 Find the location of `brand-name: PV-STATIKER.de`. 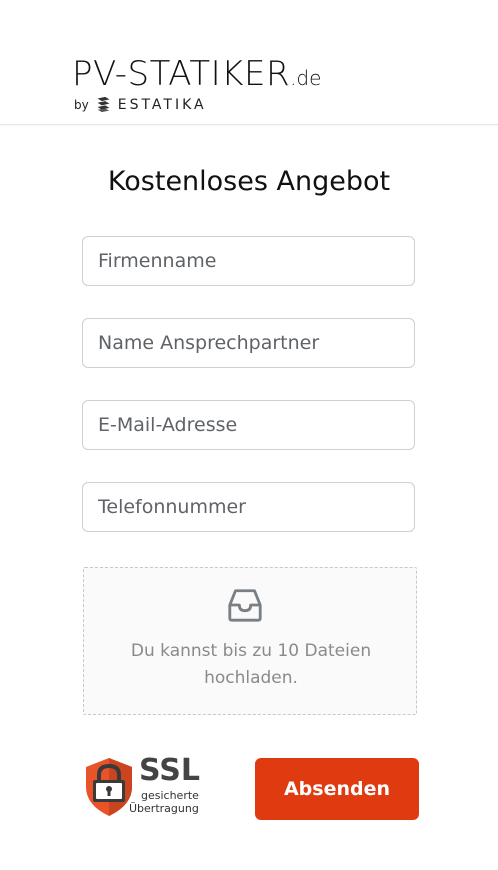

brand-name: PV-STATIKER.de is located at coordinates (197, 74).